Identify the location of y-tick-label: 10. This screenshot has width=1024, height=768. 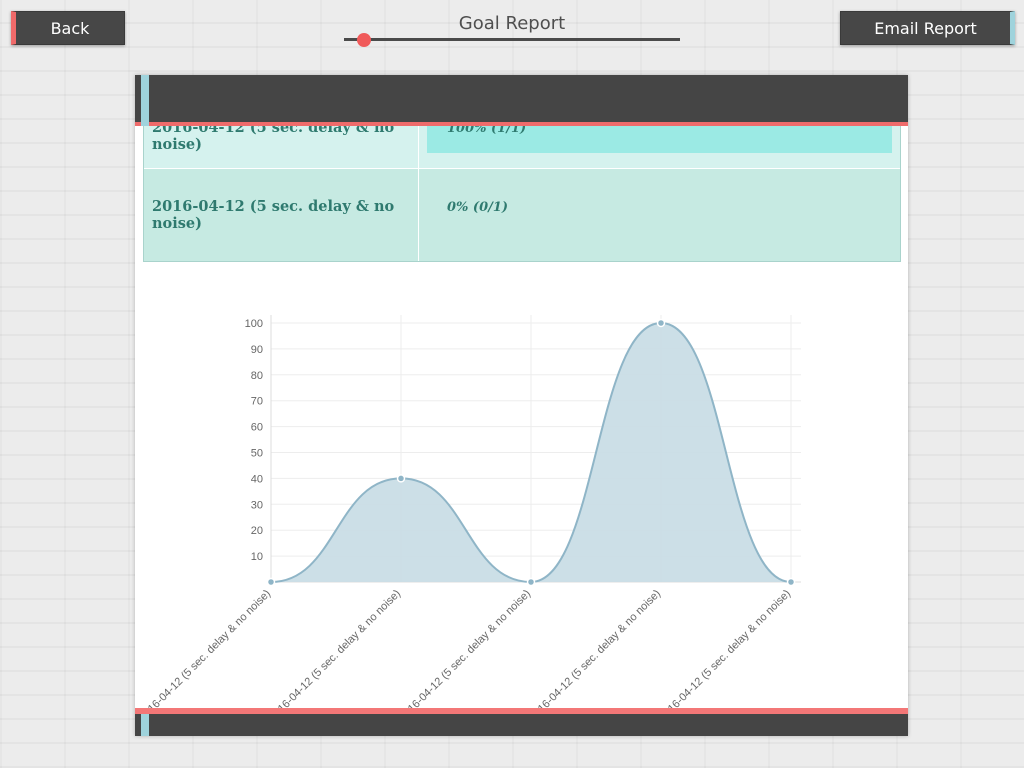
(257, 557).